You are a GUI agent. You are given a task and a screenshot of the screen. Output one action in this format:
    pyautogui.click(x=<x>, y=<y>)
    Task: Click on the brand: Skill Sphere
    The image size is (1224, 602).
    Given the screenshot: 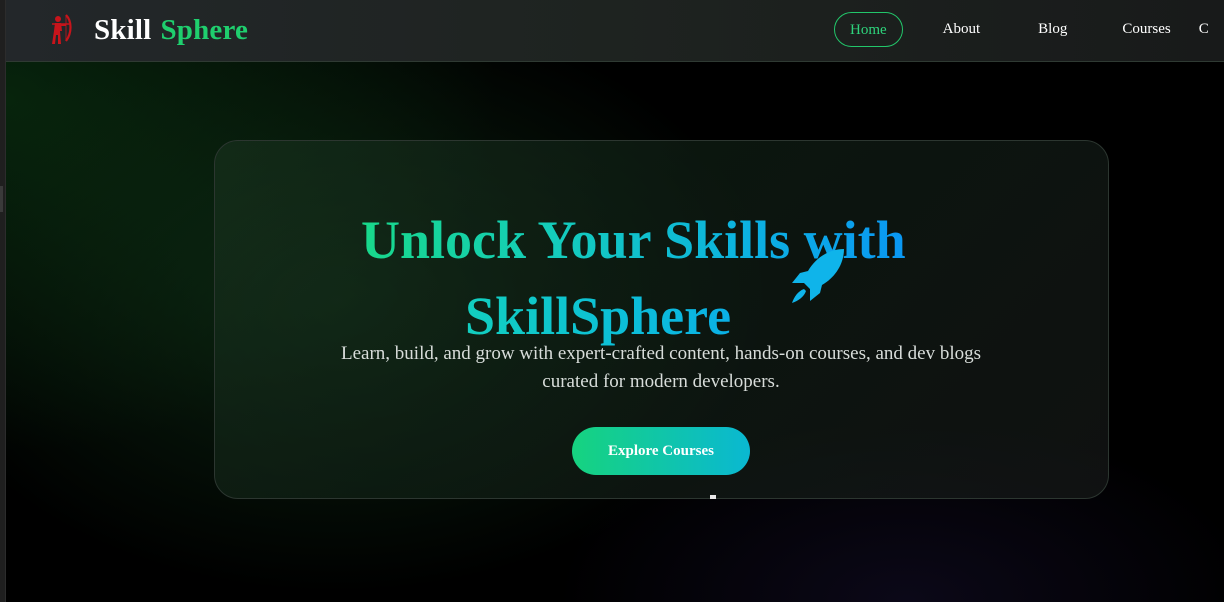 What is the action you would take?
    pyautogui.click(x=148, y=30)
    